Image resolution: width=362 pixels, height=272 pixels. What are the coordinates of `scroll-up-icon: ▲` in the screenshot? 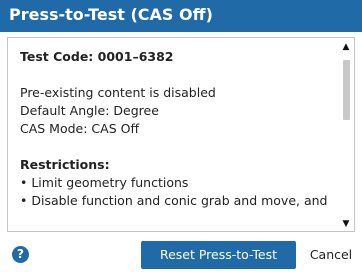 It's located at (346, 47).